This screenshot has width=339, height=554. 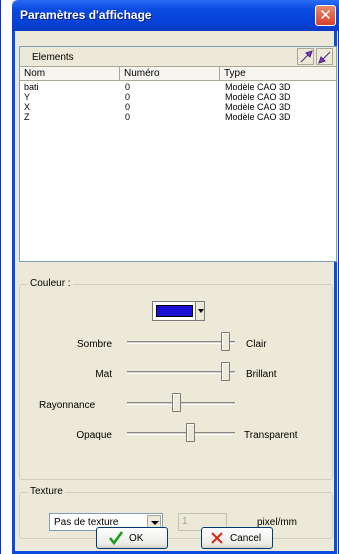 What do you see at coordinates (181, 342) in the screenshot?
I see `slider-sombre-clair` at bounding box center [181, 342].